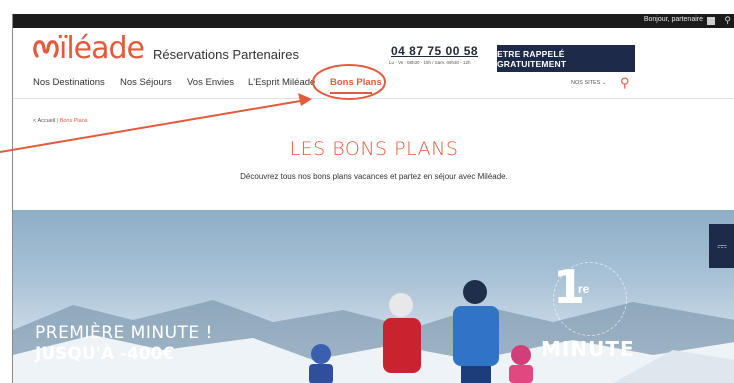 This screenshot has height=383, width=734. I want to click on user-greeting: Bonjour, partenaire, so click(673, 19).